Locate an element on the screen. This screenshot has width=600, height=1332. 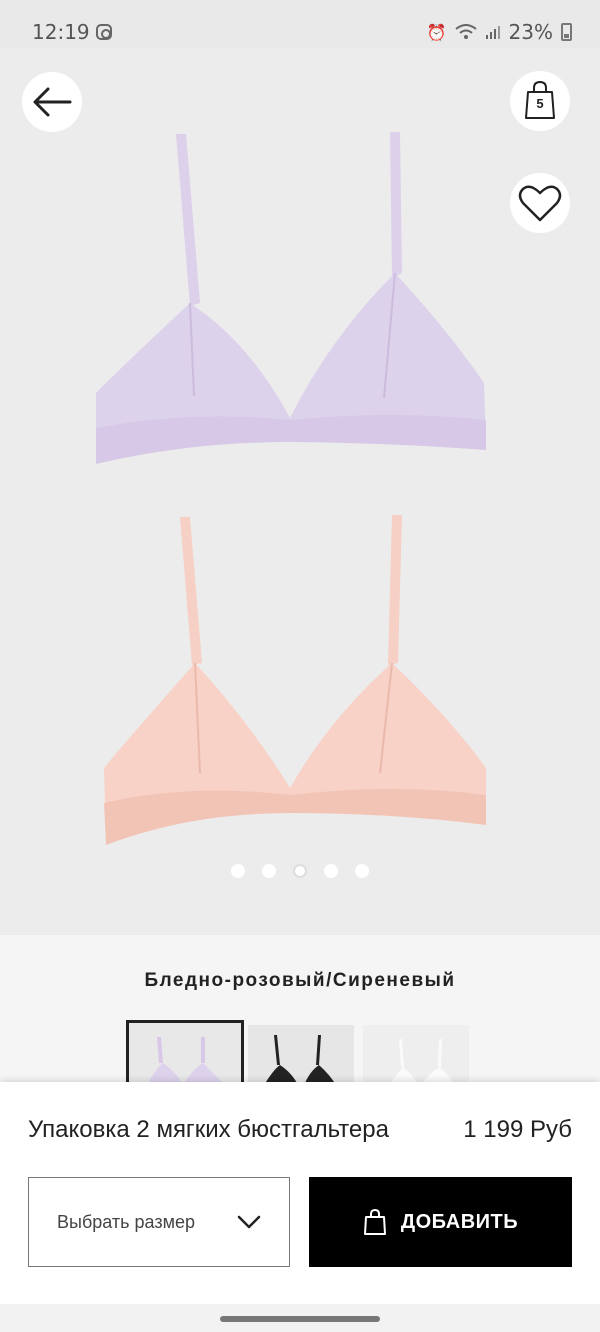
signal-icon is located at coordinates (492, 32).